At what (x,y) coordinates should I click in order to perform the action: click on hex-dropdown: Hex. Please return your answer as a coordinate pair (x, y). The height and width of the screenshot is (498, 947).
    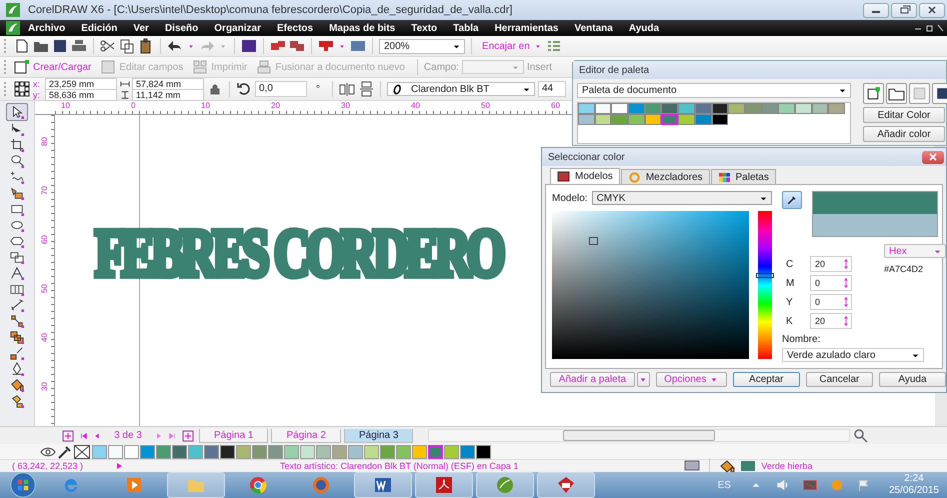
    Looking at the image, I should click on (915, 251).